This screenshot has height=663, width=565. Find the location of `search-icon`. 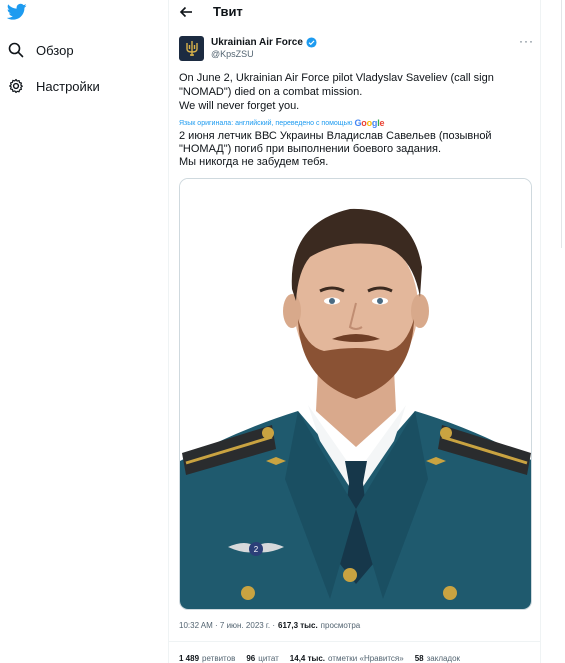

search-icon is located at coordinates (16, 50).